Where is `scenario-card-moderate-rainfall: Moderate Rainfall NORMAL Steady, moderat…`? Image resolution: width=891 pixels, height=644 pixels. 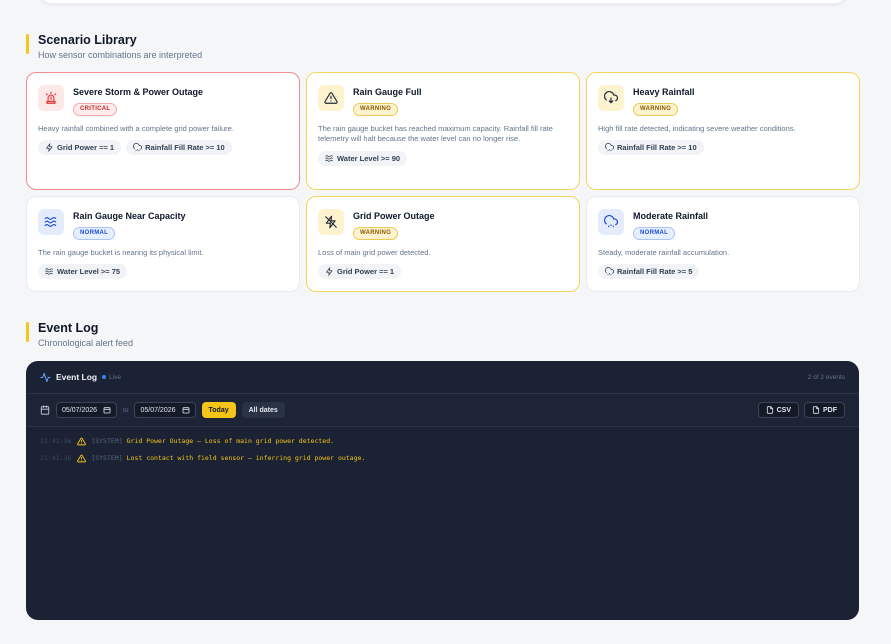 scenario-card-moderate-rainfall: Moderate Rainfall NORMAL Steady, moderat… is located at coordinates (723, 244).